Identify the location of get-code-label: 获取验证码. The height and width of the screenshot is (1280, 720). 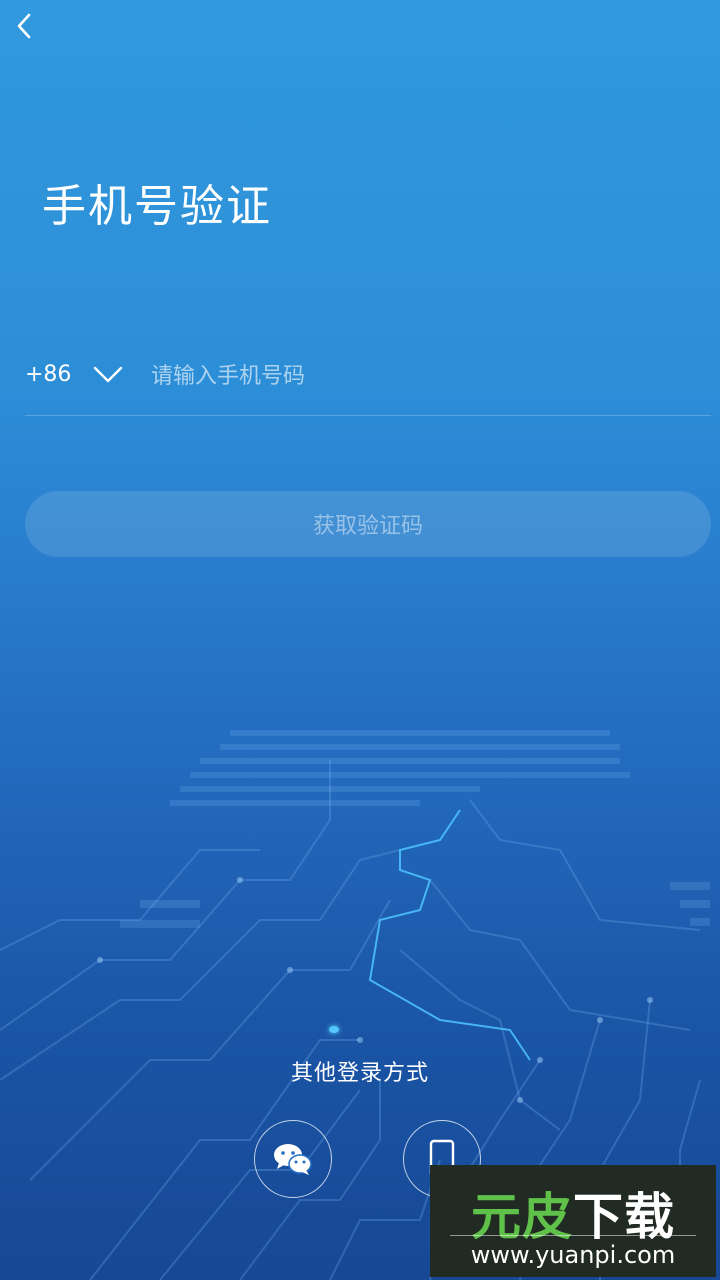
(367, 526).